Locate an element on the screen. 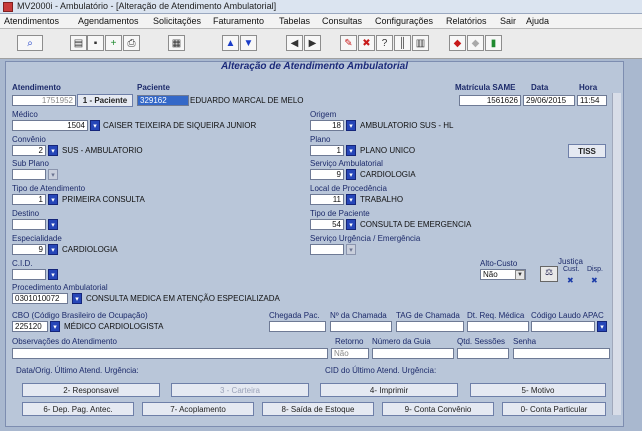 Image resolution: width=642 pixels, height=431 pixels. convenio-code-field: 2 is located at coordinates (29, 150).